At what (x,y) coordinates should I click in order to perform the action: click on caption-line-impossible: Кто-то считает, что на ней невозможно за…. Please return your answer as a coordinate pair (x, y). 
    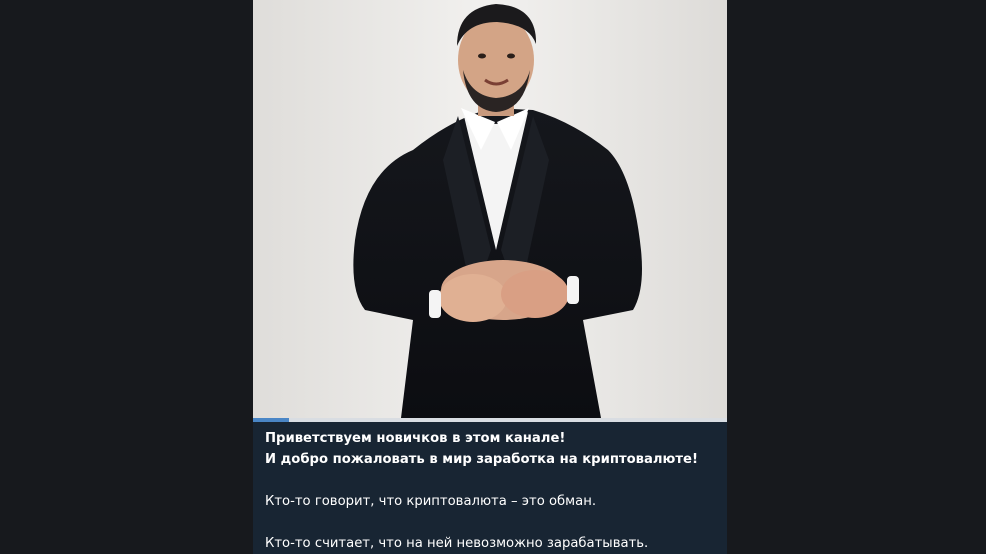
    Looking at the image, I should click on (457, 543).